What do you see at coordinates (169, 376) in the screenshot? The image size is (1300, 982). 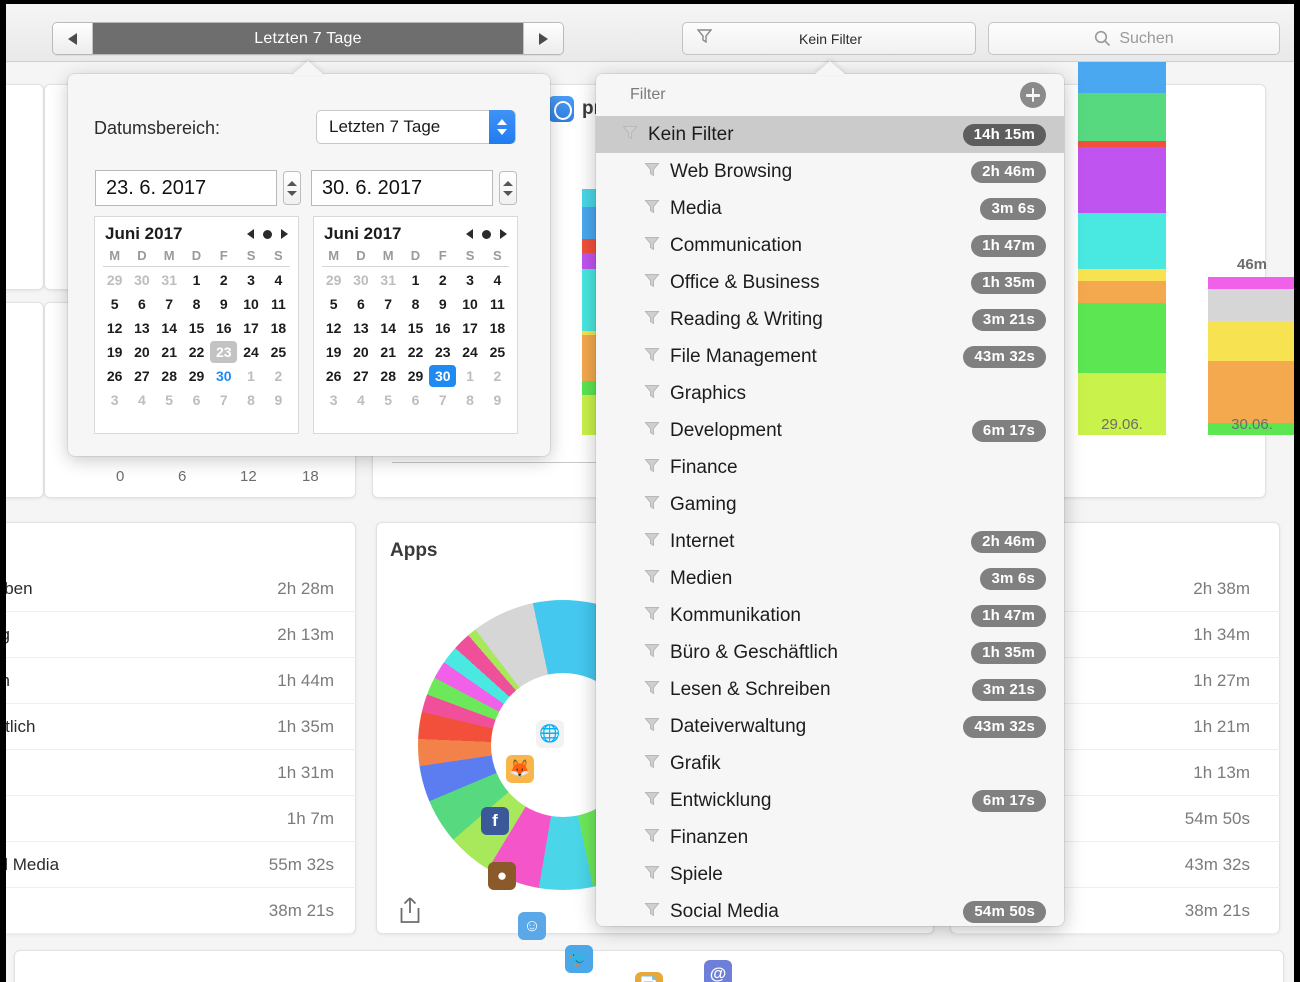 I see `calendar-day: 28` at bounding box center [169, 376].